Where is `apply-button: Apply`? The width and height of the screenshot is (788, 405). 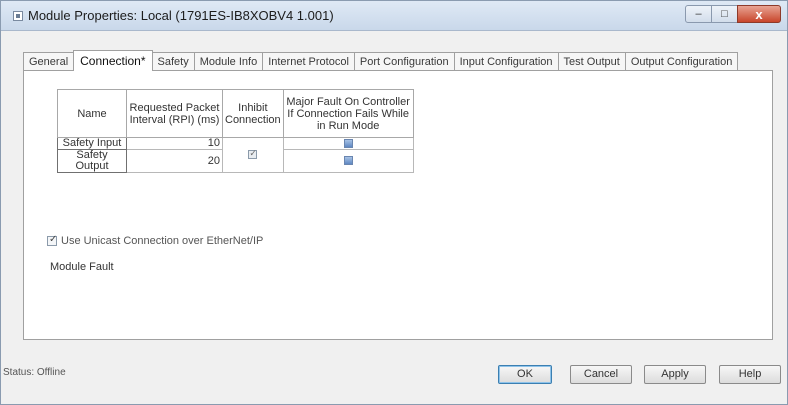
apply-button: Apply is located at coordinates (675, 374).